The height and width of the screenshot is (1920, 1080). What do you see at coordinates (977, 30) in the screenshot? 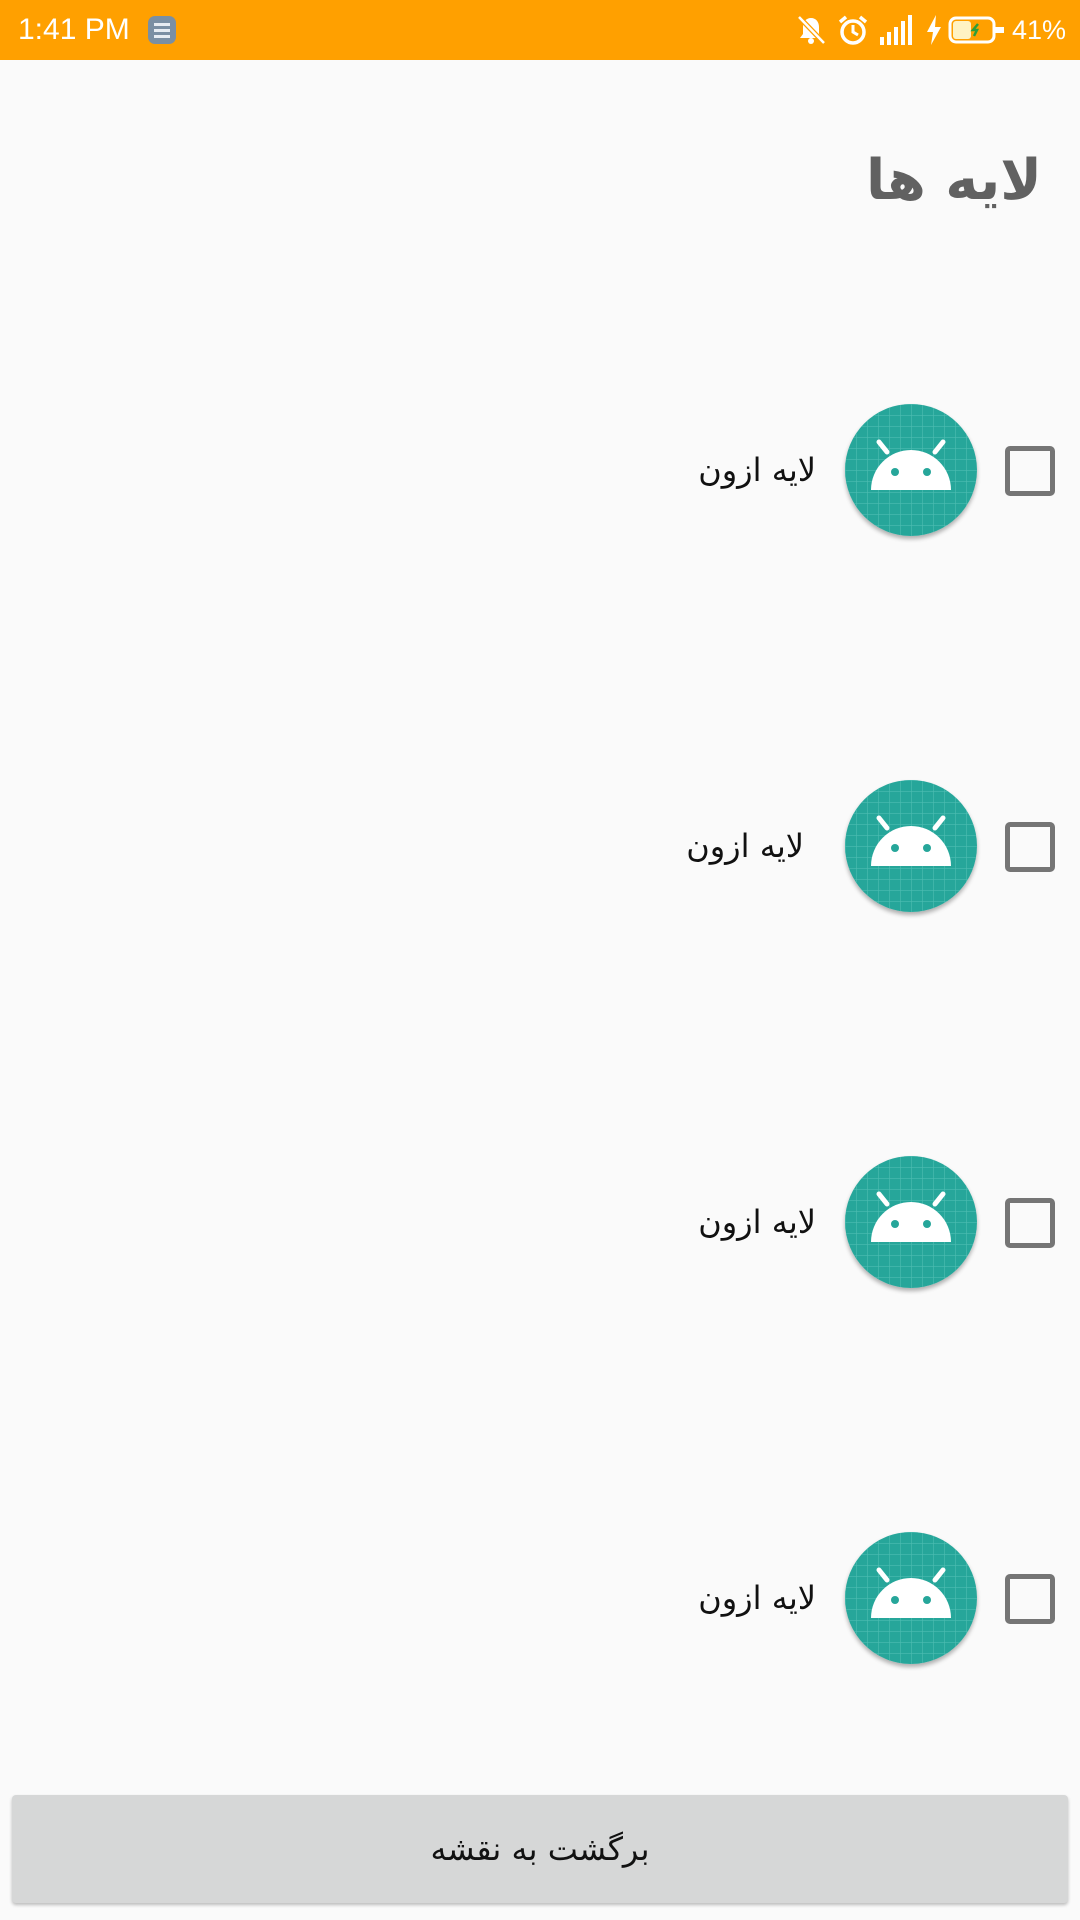
I see `battery-icon` at bounding box center [977, 30].